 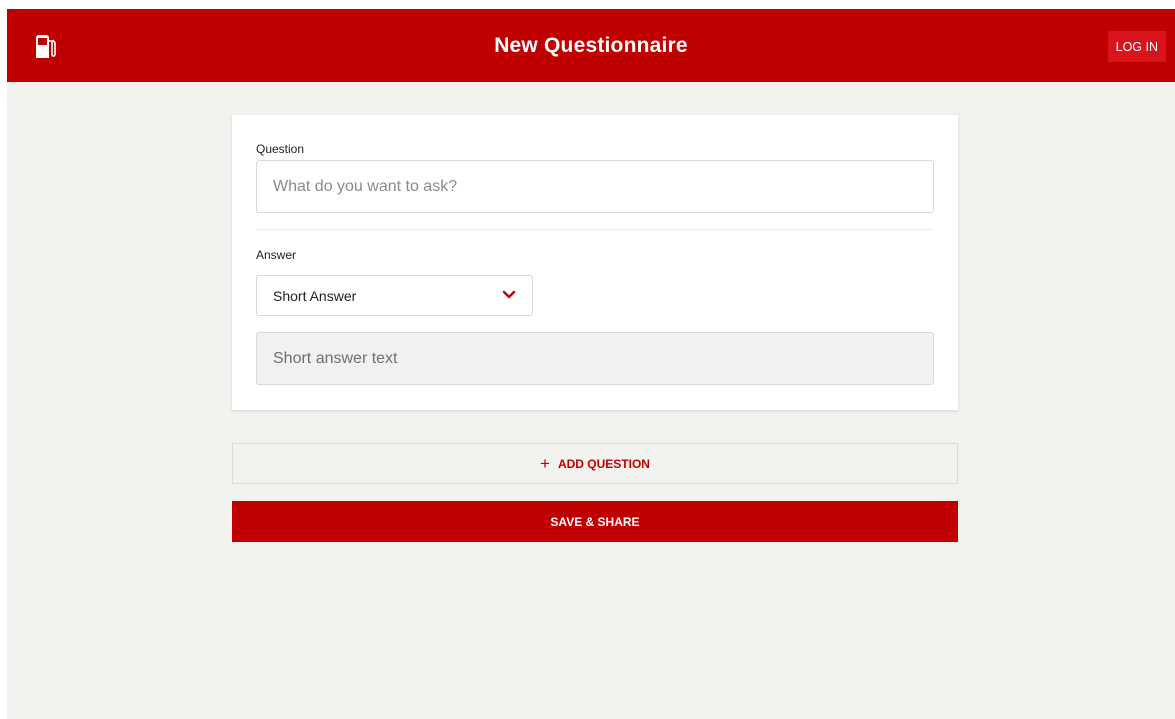 I want to click on top-bar: New Questionnaire LOG IN, so click(x=591, y=45).